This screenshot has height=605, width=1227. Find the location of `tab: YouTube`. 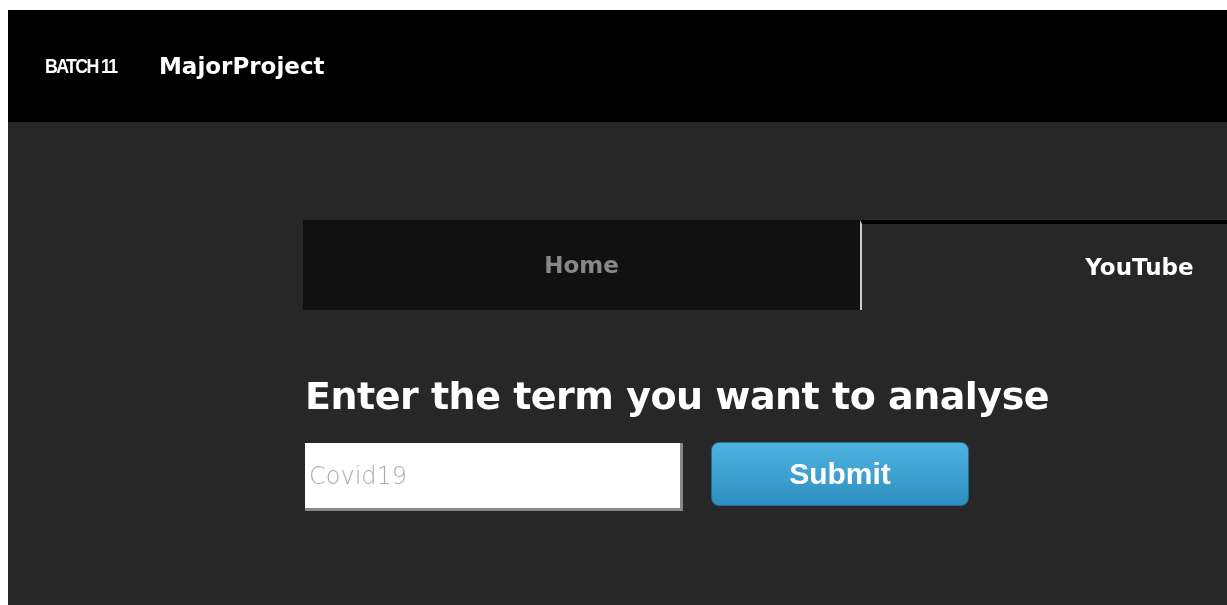

tab: YouTube is located at coordinates (1043, 265).